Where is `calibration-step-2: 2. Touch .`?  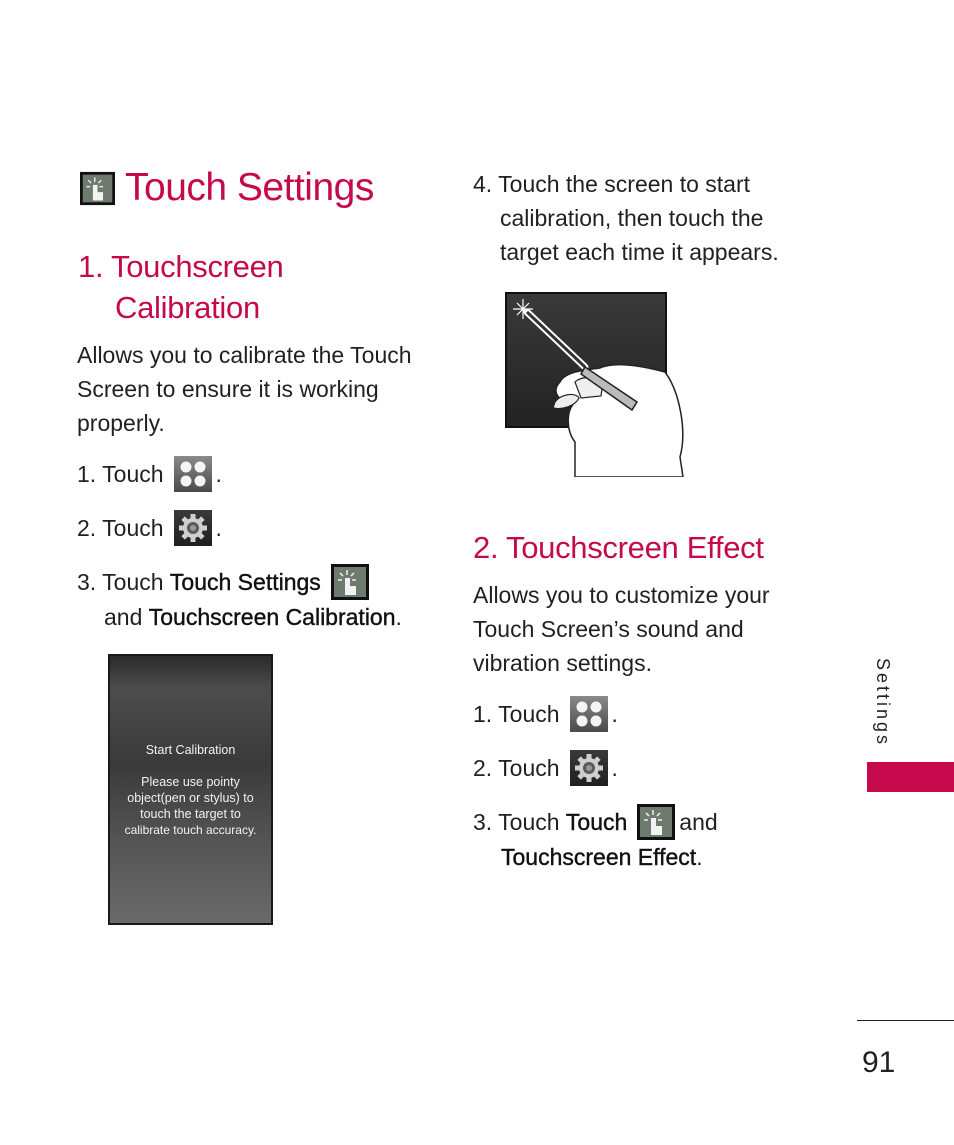 calibration-step-2: 2. Touch . is located at coordinates (149, 528).